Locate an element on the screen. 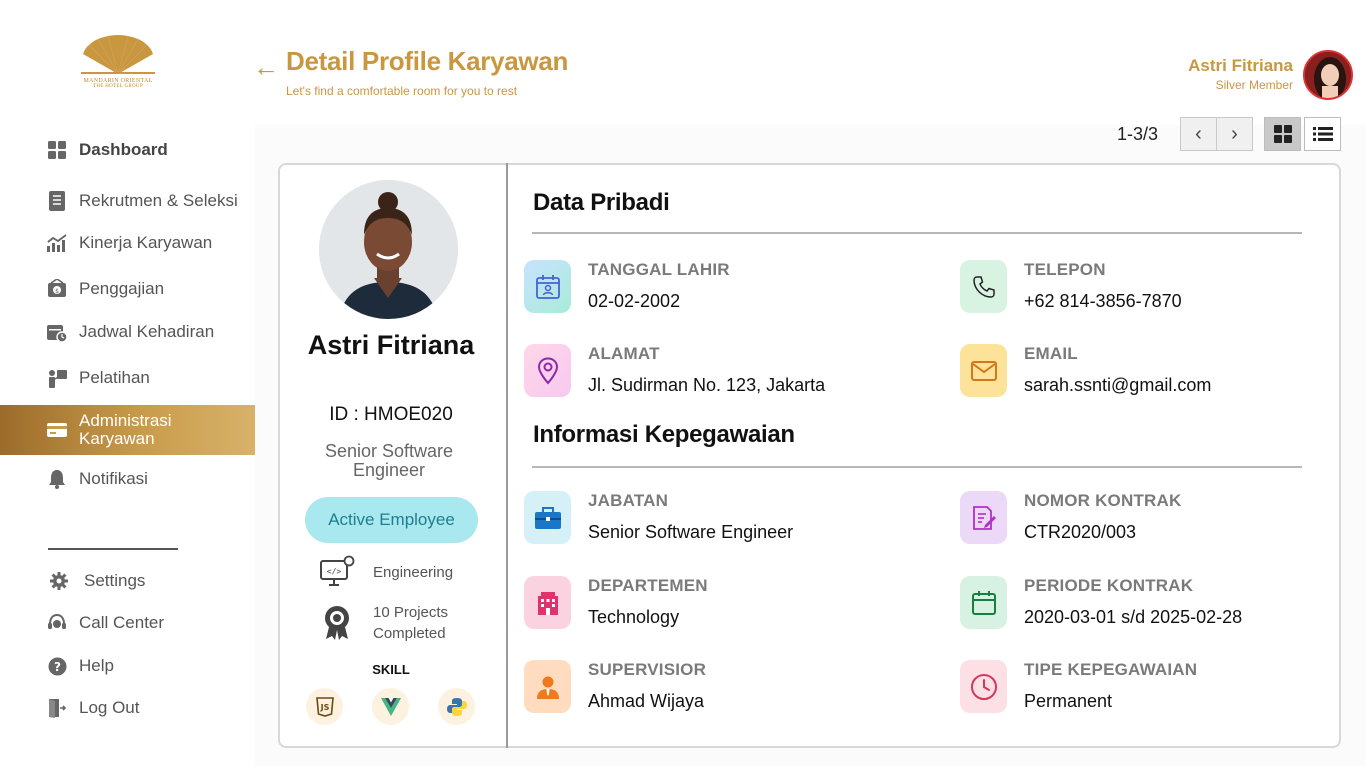  python-icon is located at coordinates (456, 706).